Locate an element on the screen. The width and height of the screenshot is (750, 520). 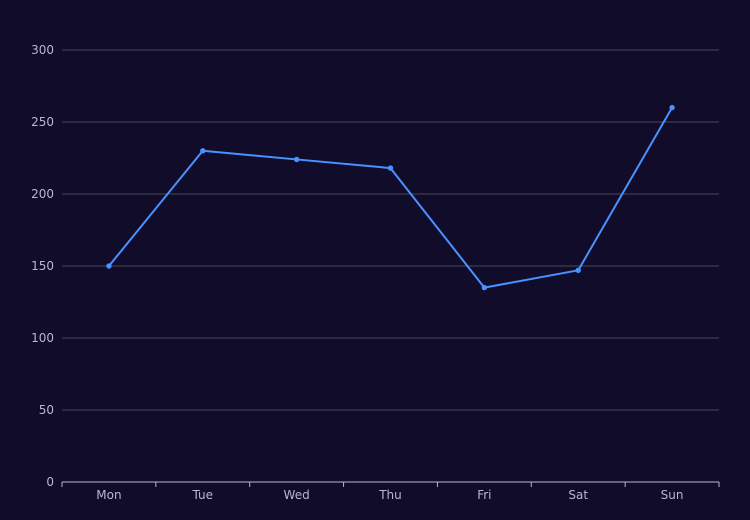
y-tick-label: 250 is located at coordinates (42, 122).